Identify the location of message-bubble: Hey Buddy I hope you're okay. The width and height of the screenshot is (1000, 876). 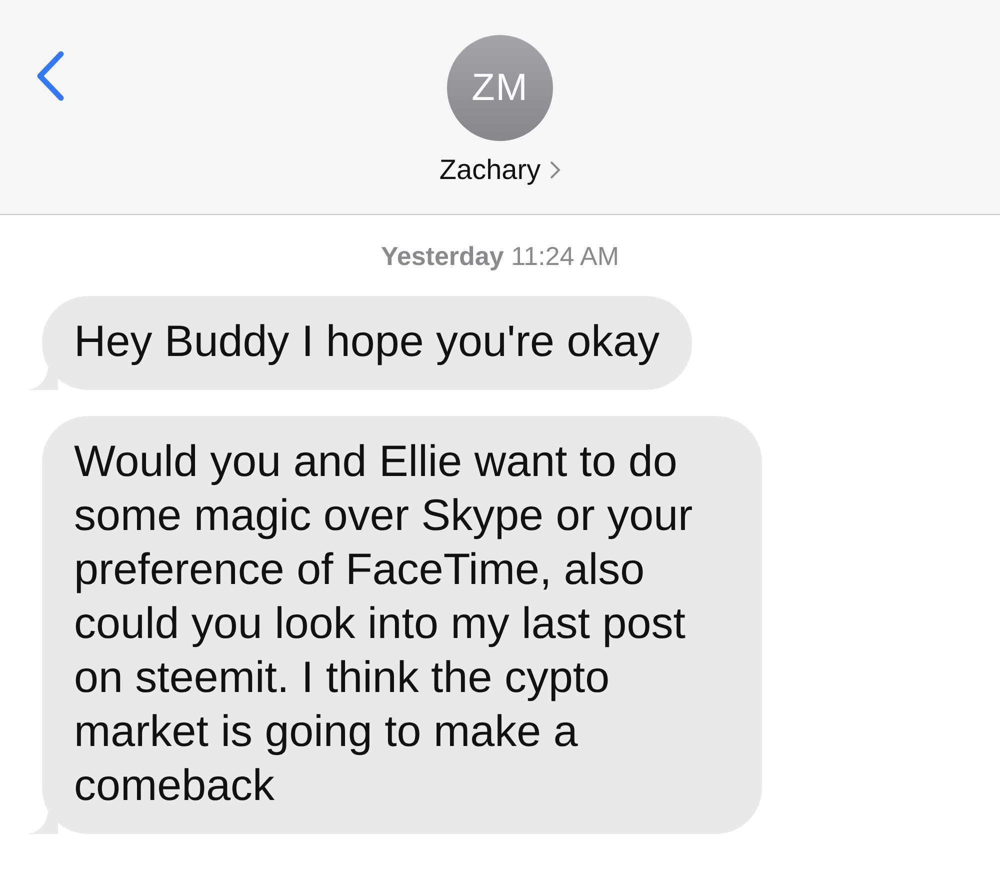
(367, 343).